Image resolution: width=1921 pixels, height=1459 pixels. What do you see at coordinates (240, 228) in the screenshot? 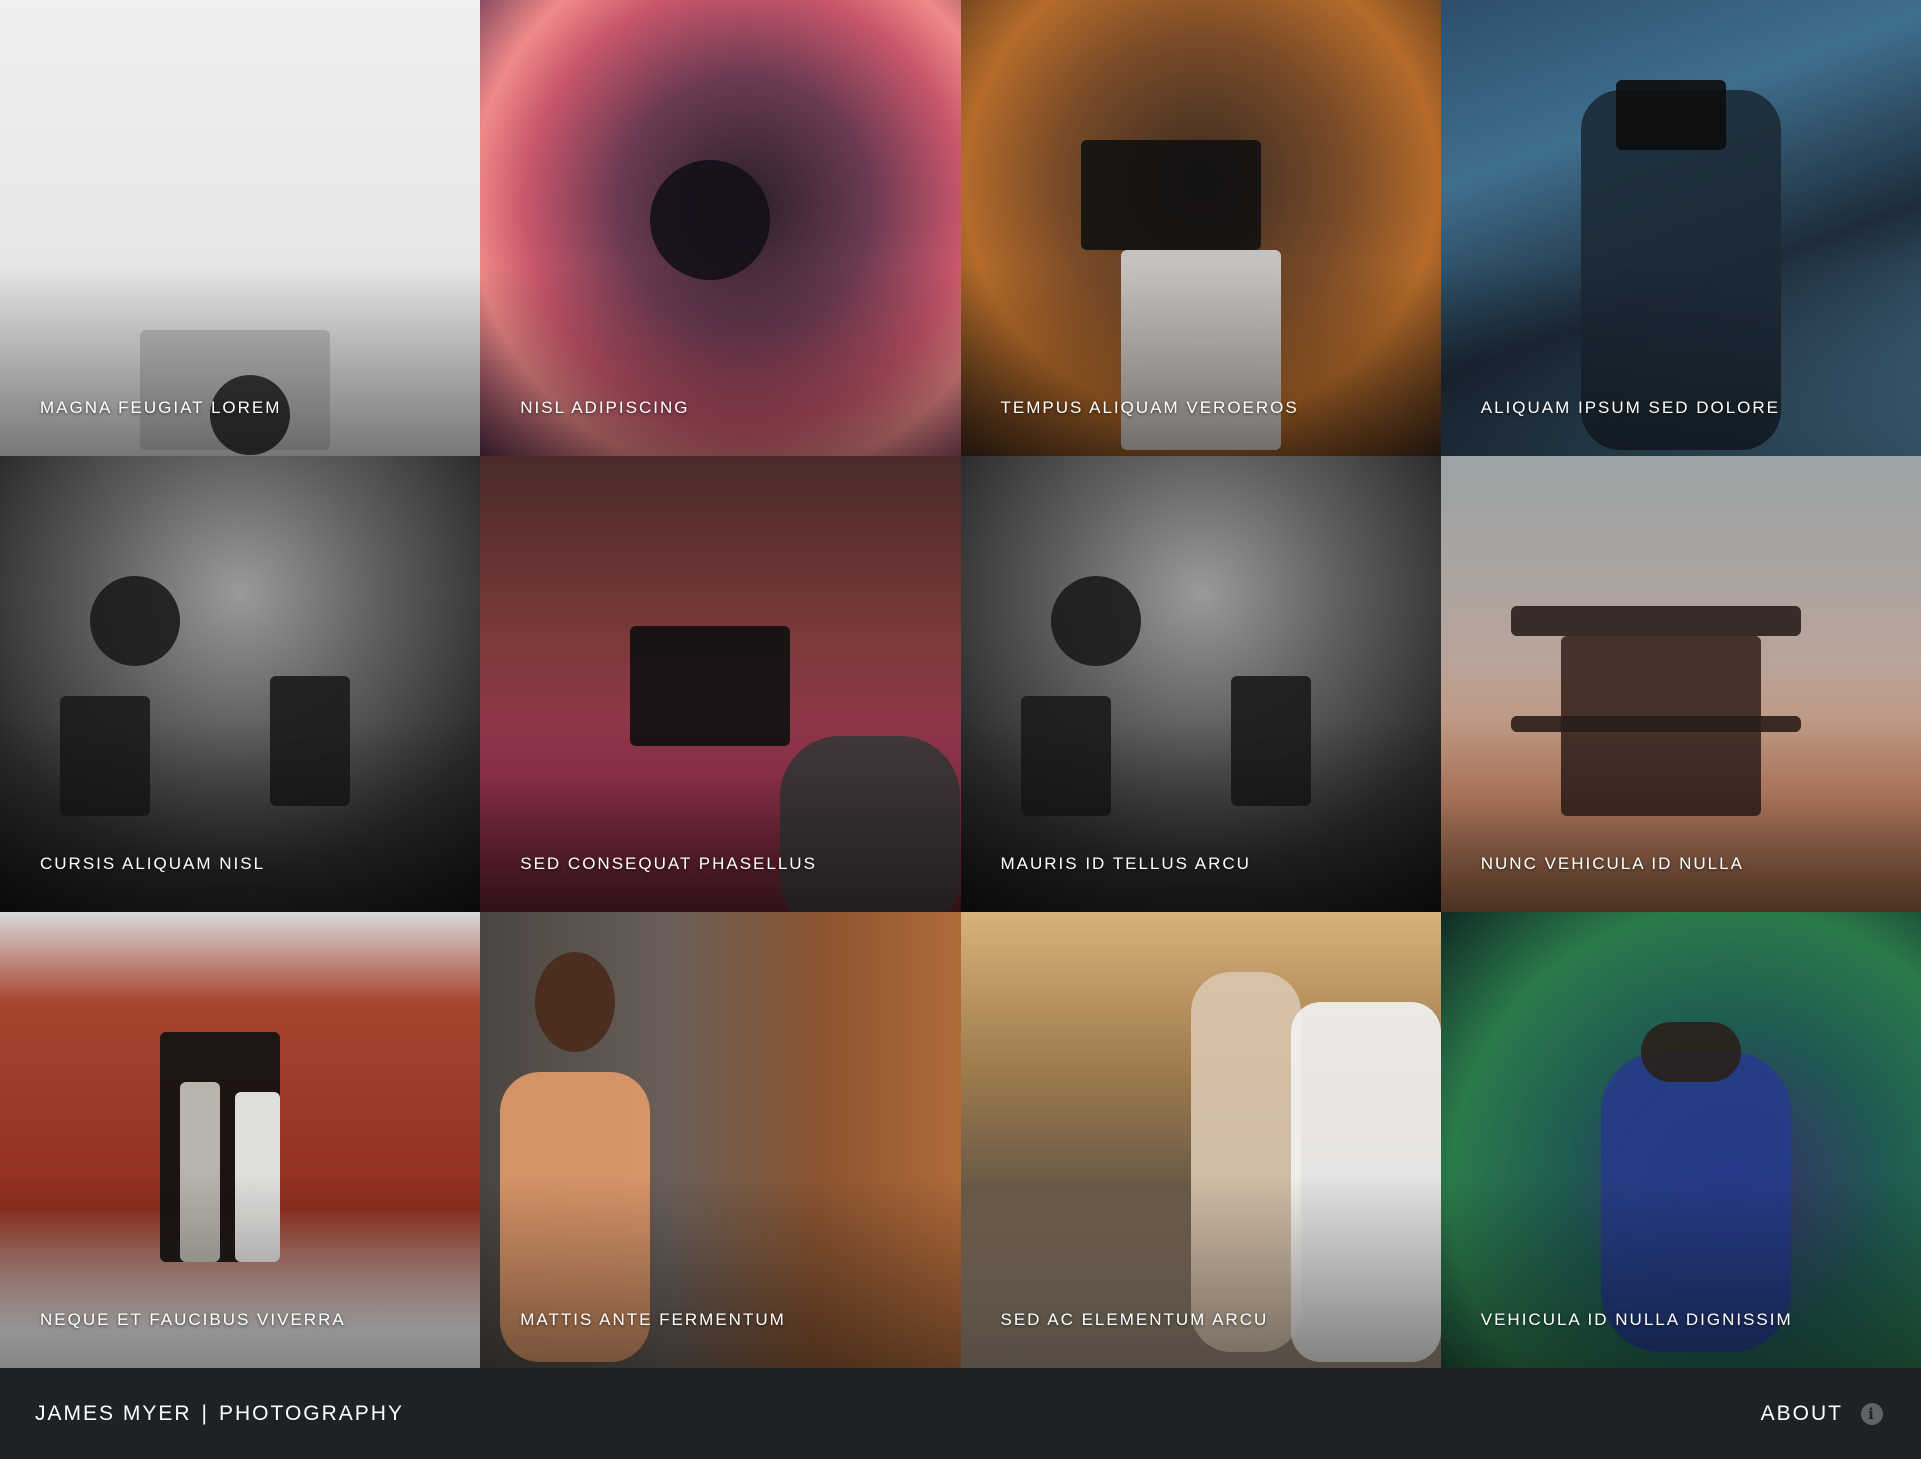
I see `gallery-tile: MAGNA FEUGIAT LOREM` at bounding box center [240, 228].